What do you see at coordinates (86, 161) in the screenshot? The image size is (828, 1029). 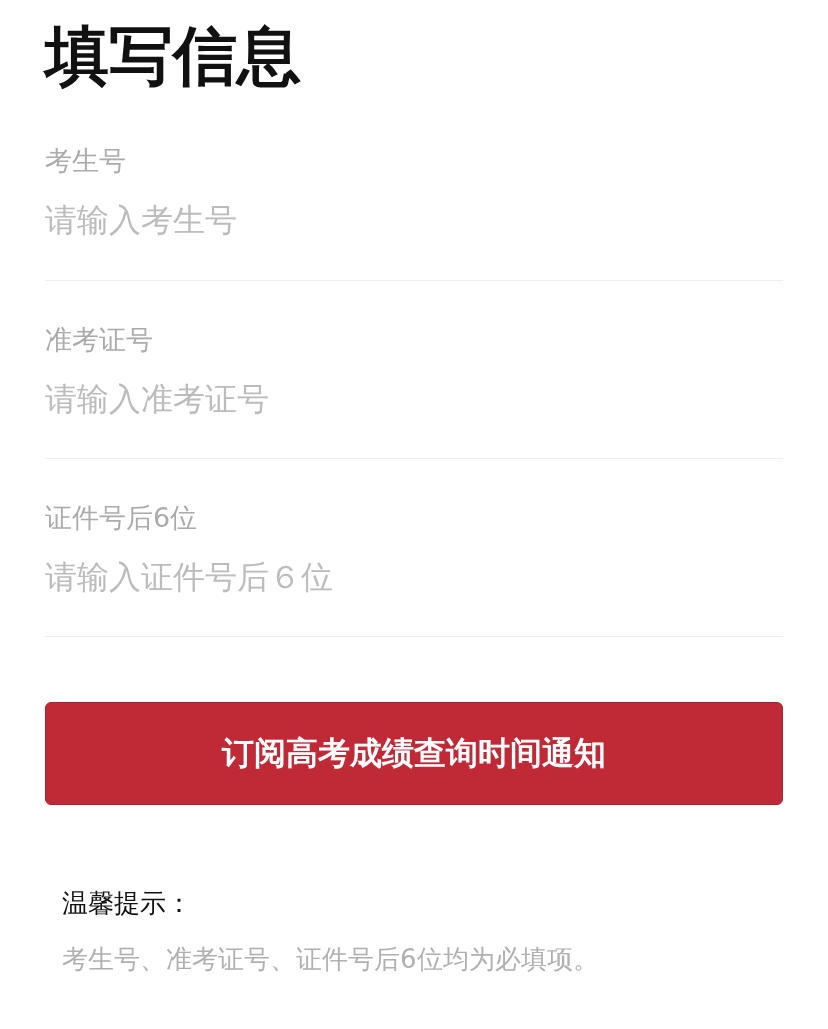 I see `field-label: 考生号` at bounding box center [86, 161].